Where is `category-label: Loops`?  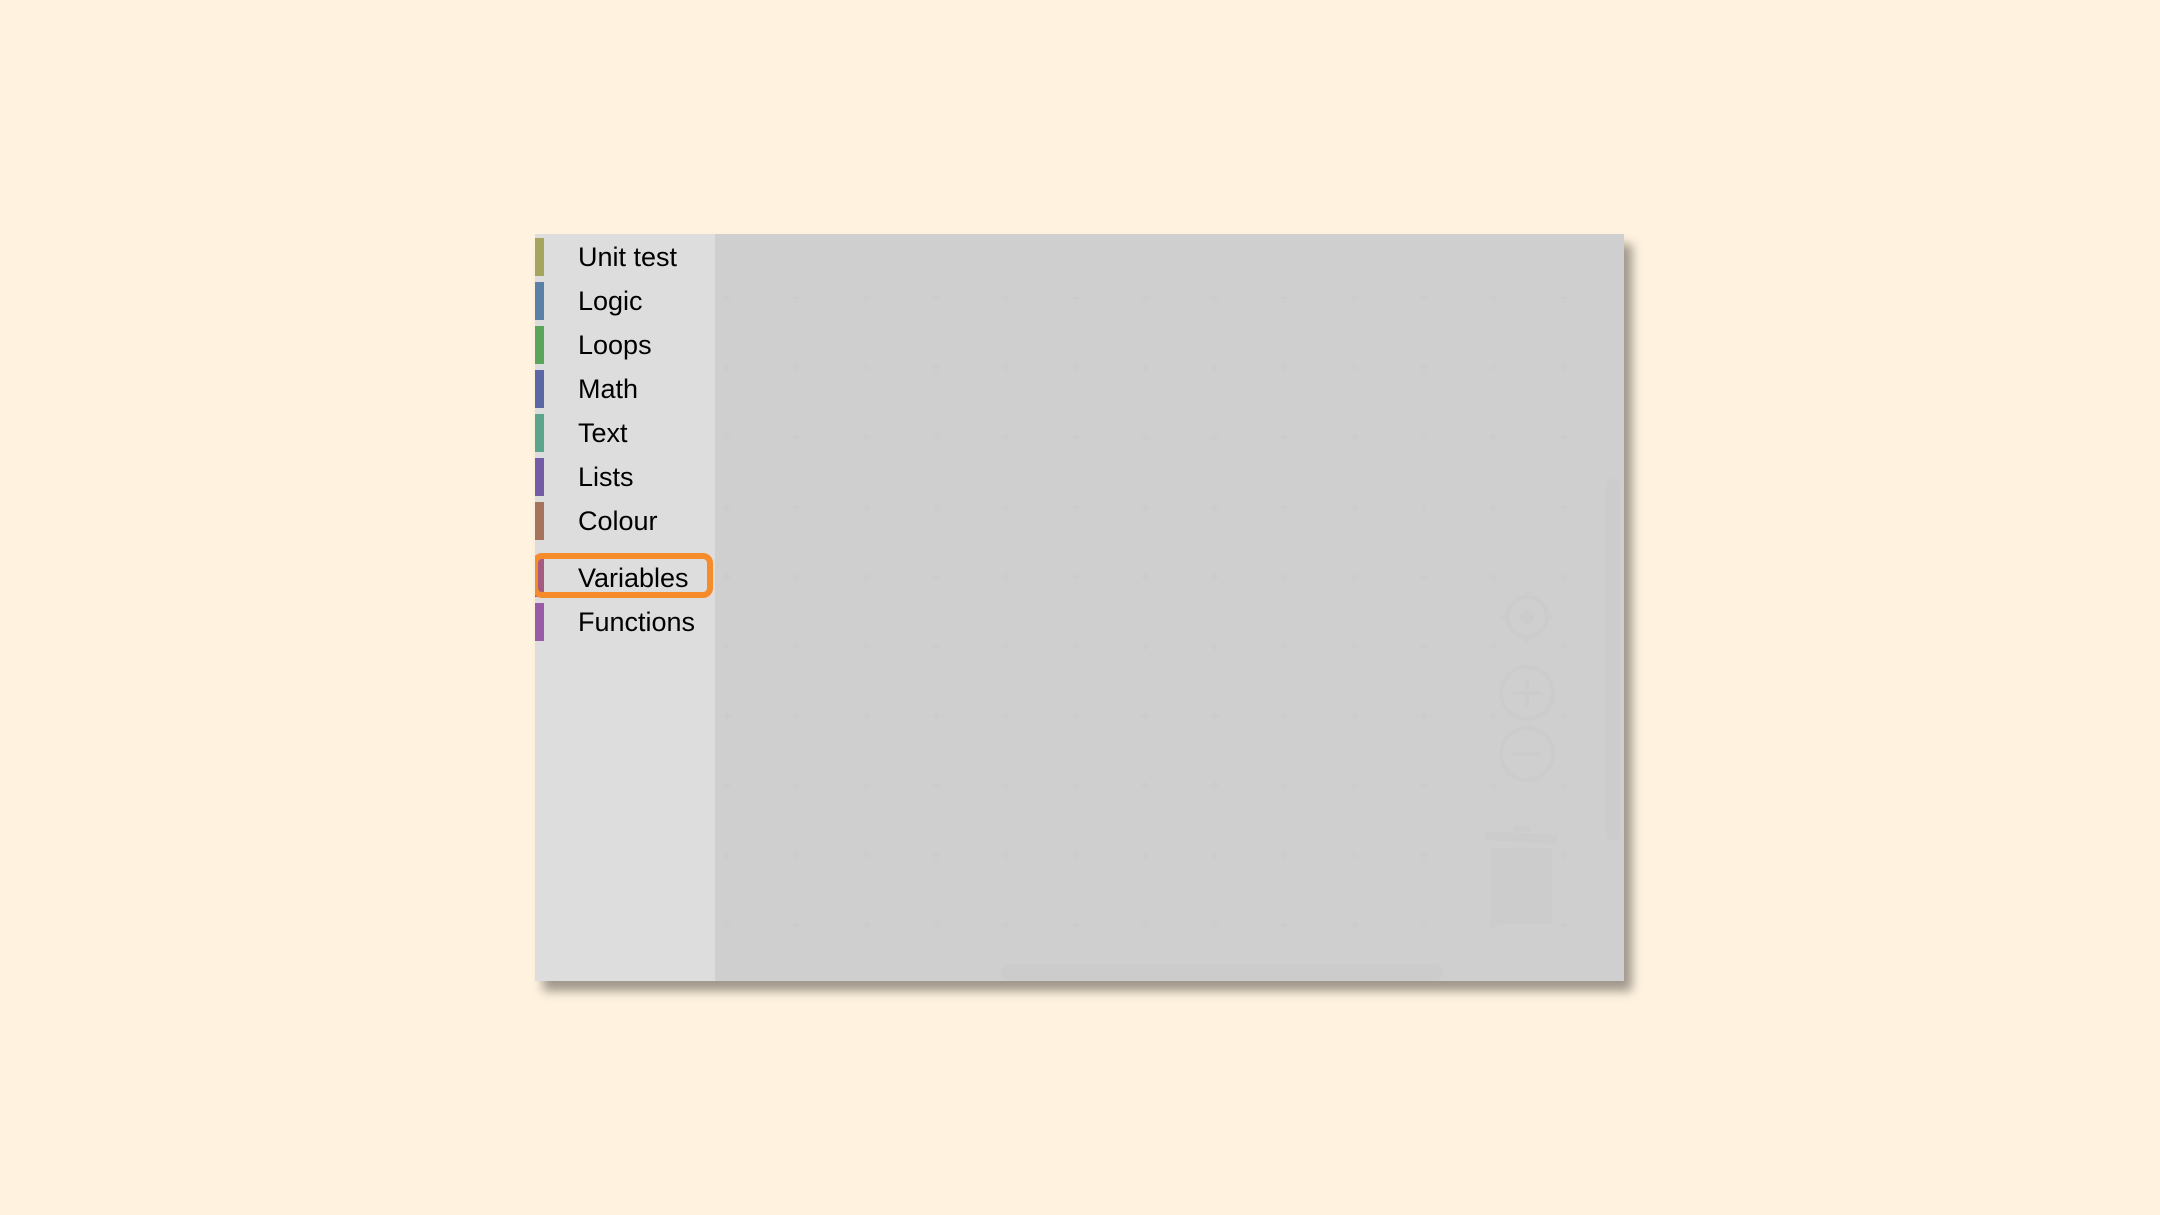 category-label: Loops is located at coordinates (615, 345).